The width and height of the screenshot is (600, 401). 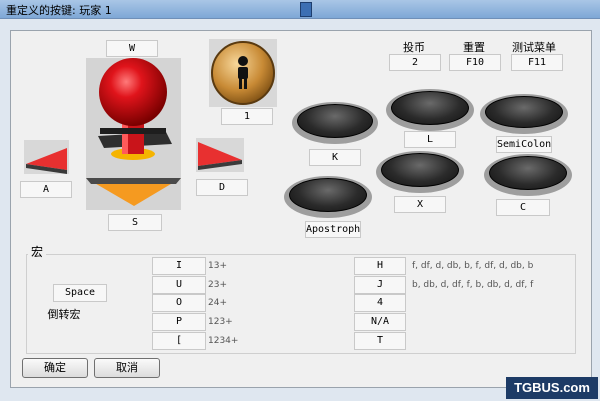 I want to click on left-arrow-image, so click(x=46, y=157).